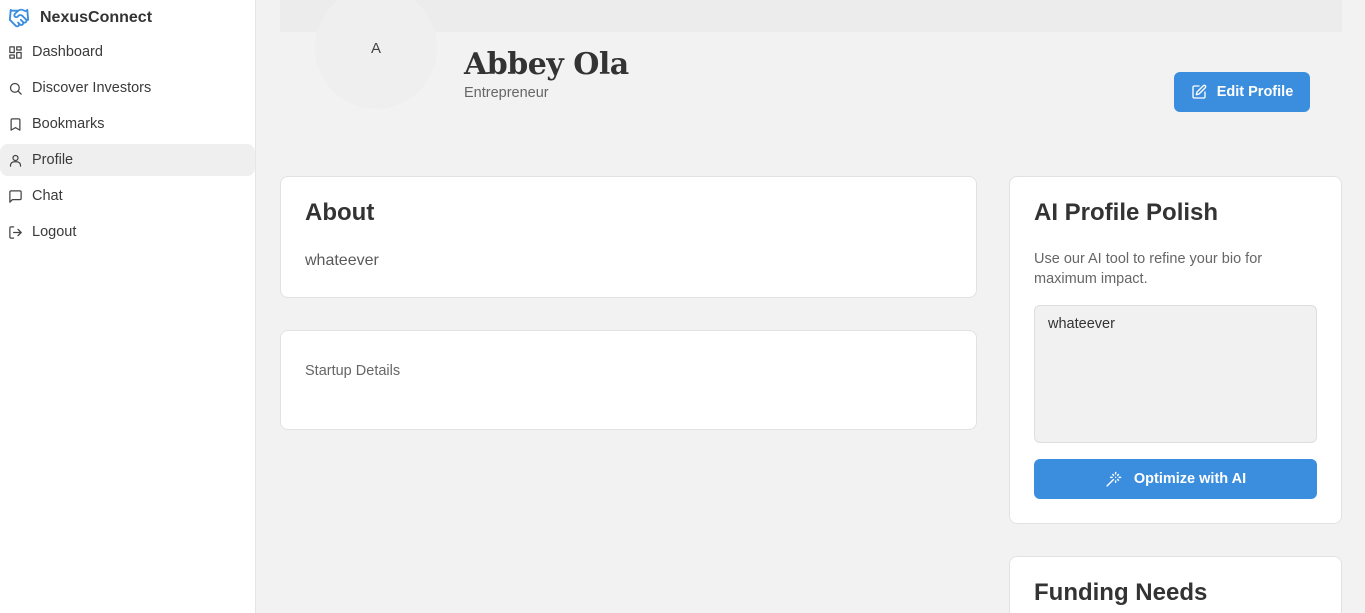  What do you see at coordinates (20, 18) in the screenshot?
I see `handshake-logo-icon` at bounding box center [20, 18].